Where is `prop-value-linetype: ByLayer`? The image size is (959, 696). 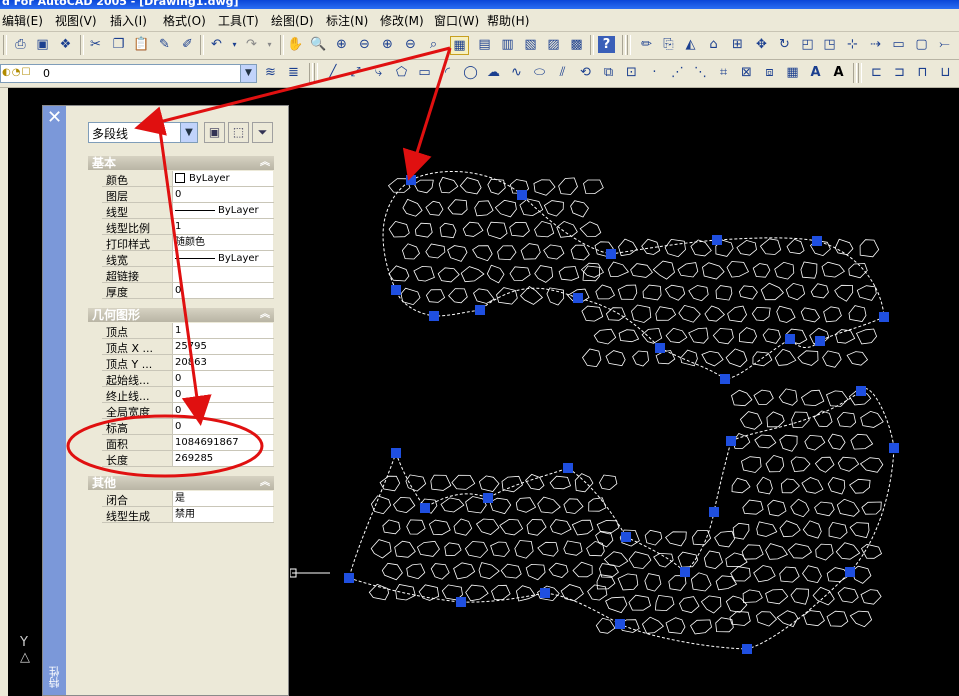
prop-value-linetype: ByLayer is located at coordinates (222, 210).